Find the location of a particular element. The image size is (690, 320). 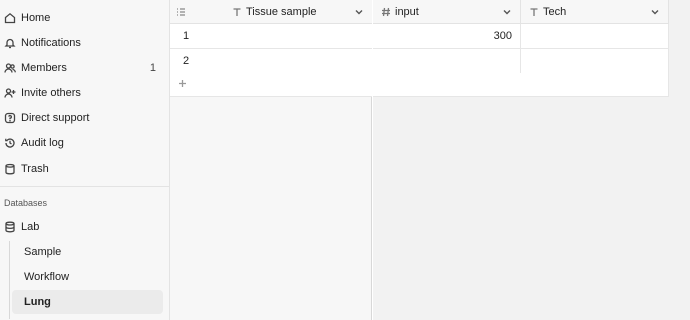

table-row-2-id-cell: 2 is located at coordinates (271, 61).